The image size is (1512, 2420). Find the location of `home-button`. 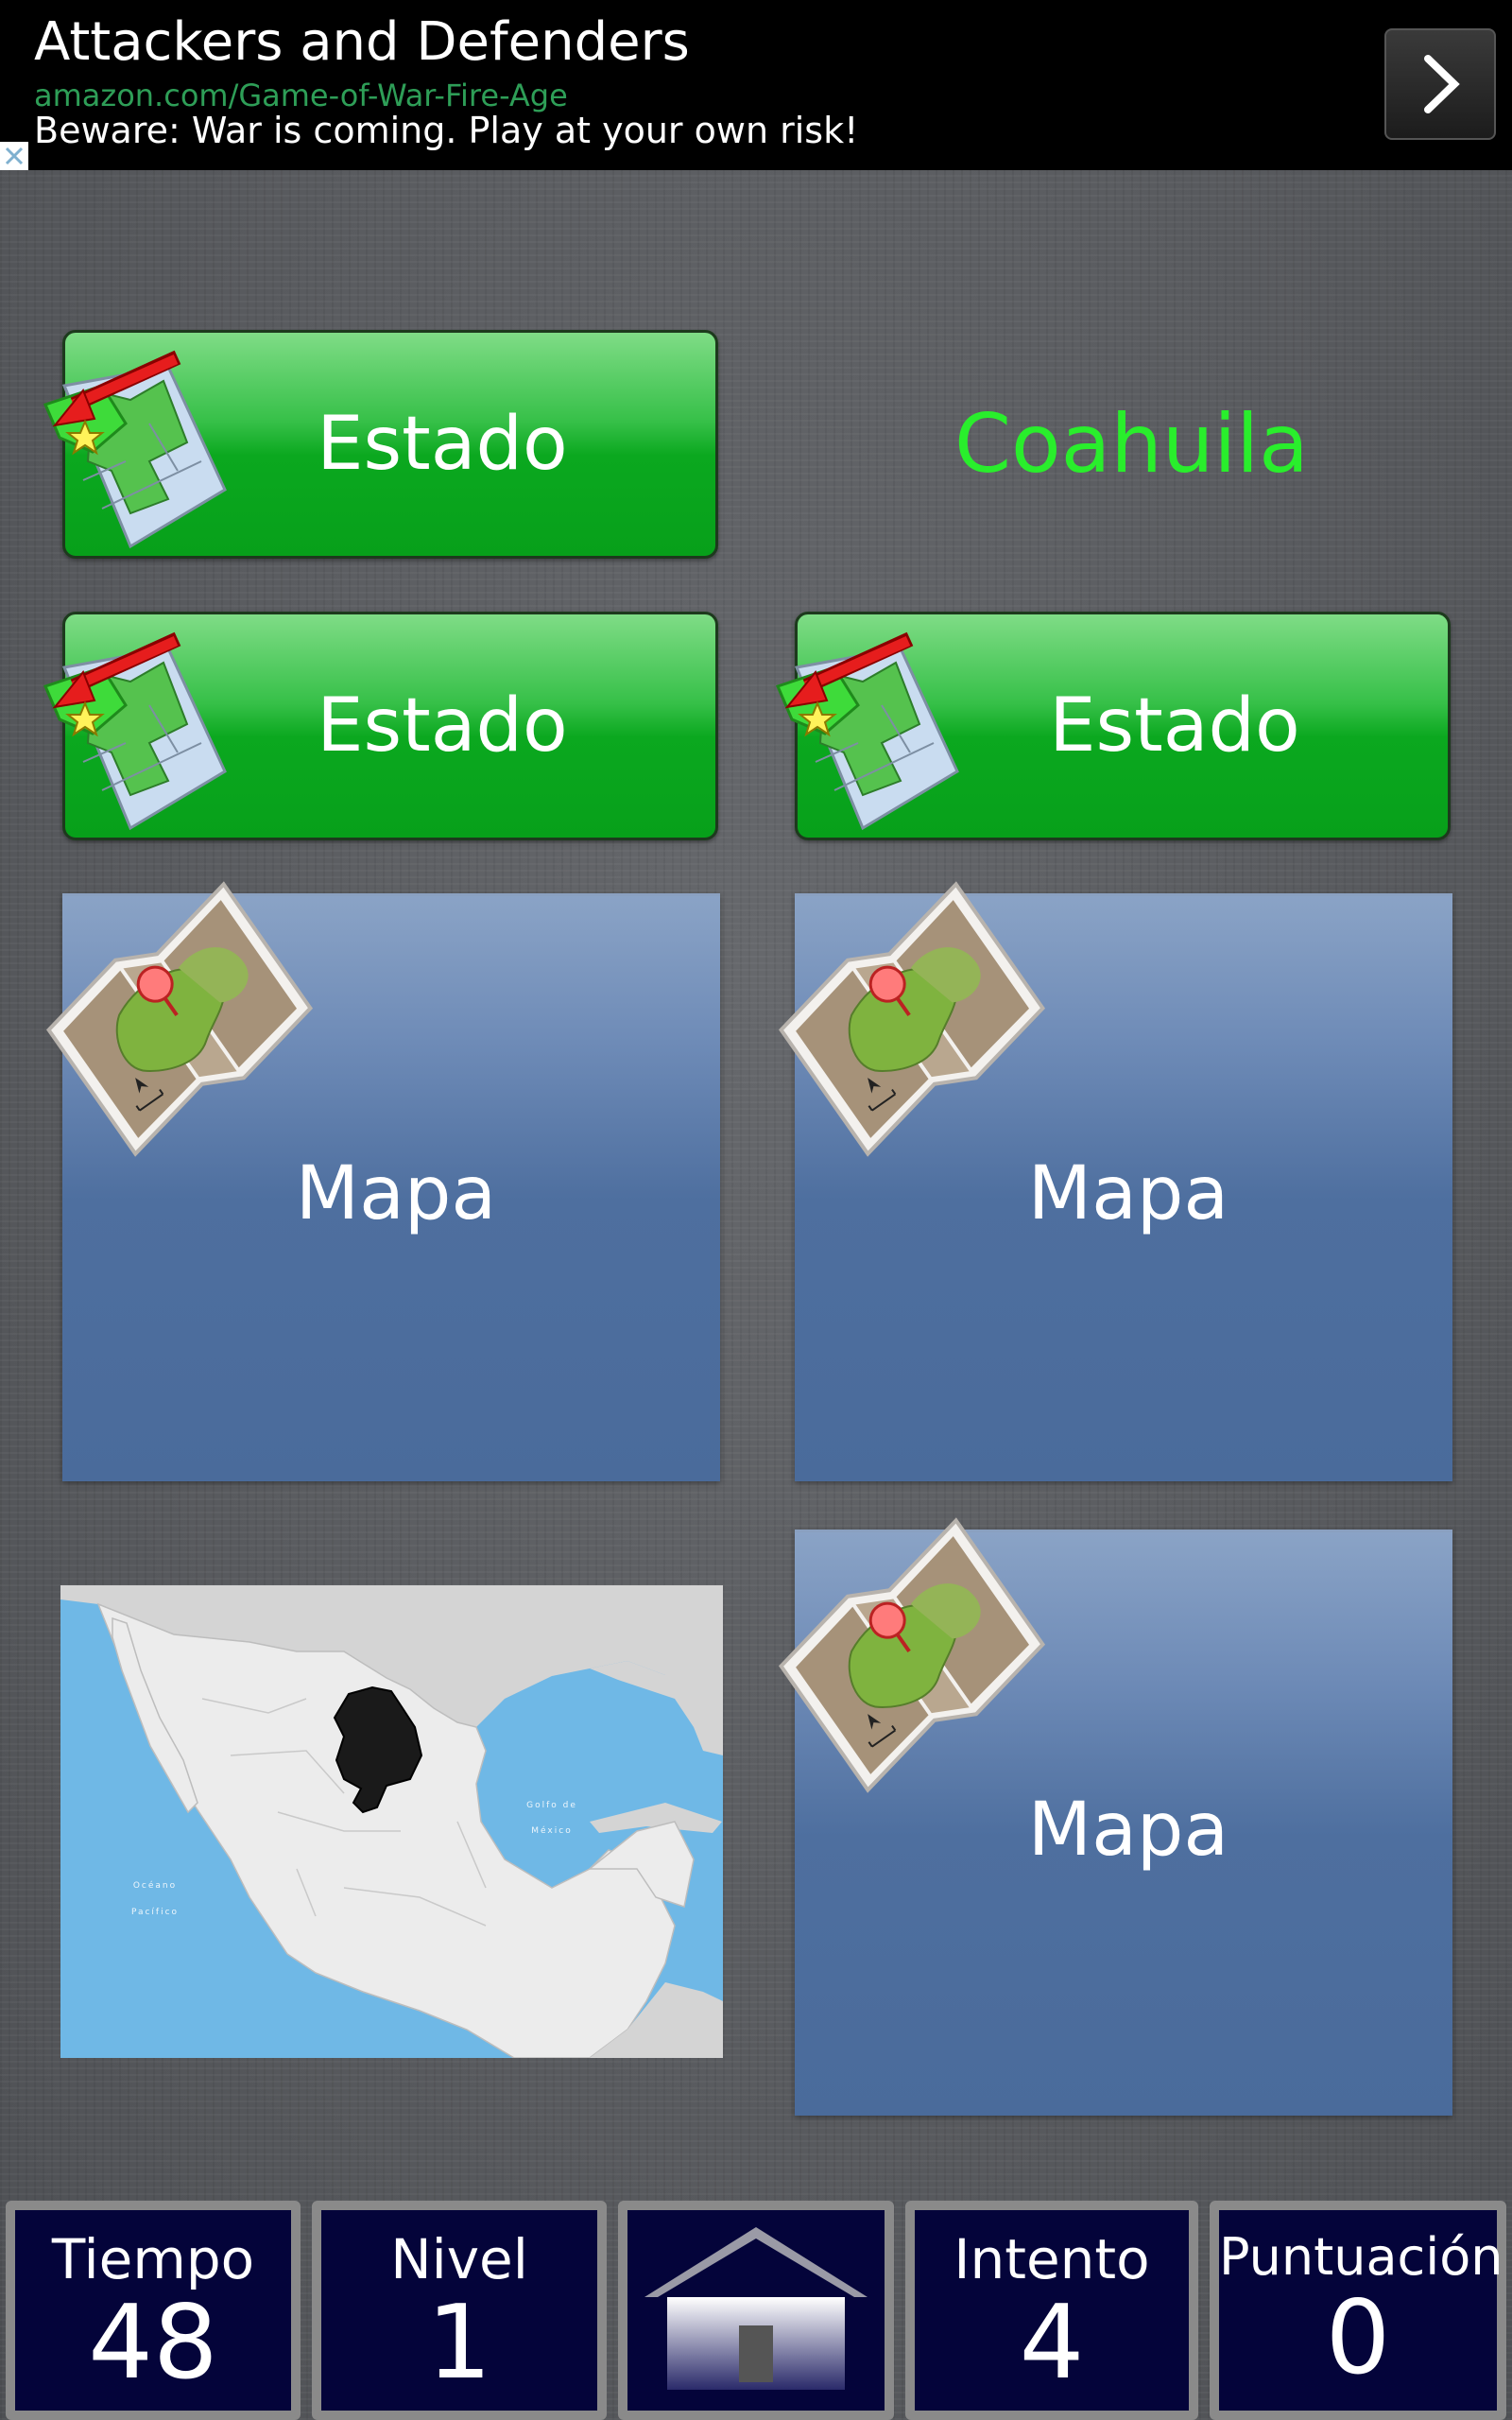

home-button is located at coordinates (756, 2310).